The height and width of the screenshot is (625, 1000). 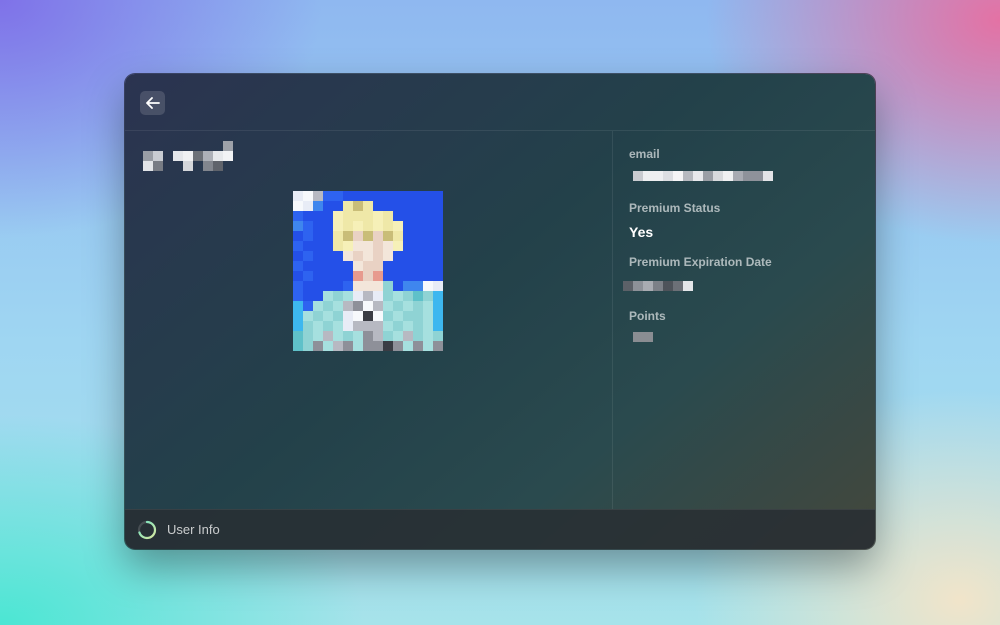 I want to click on premium-status-value: Yes, so click(x=641, y=232).